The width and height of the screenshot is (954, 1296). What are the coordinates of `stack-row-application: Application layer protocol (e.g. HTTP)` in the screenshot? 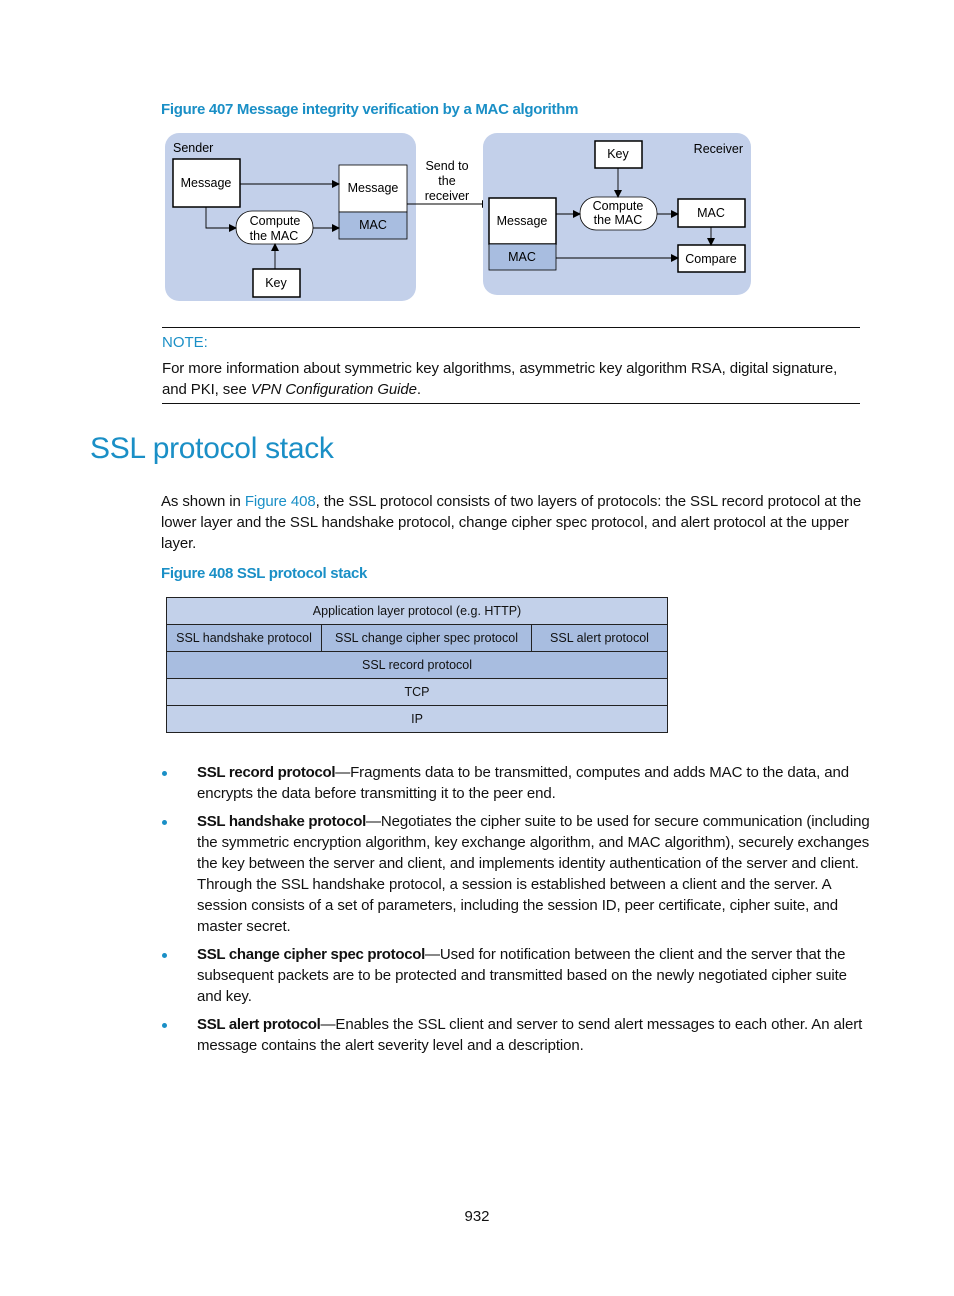 It's located at (417, 611).